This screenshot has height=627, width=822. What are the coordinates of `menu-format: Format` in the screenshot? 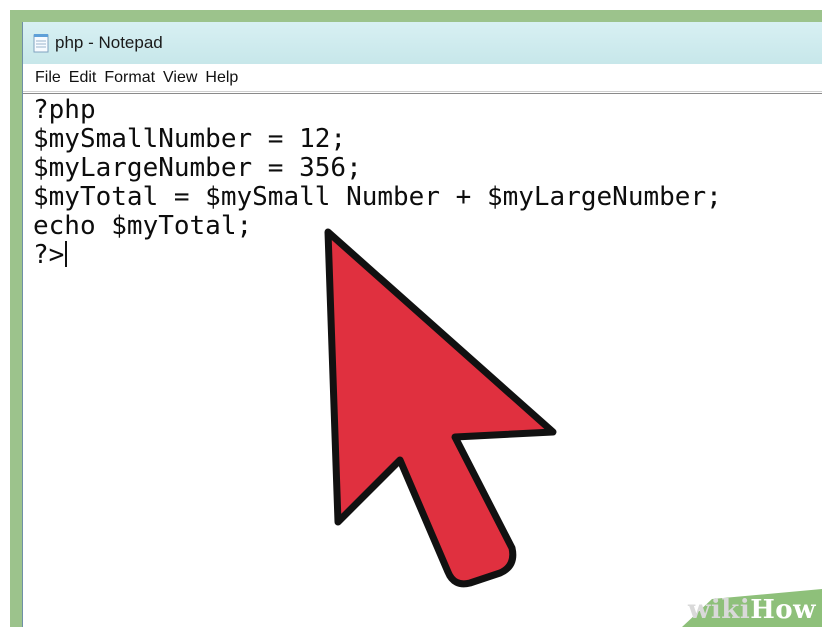 It's located at (131, 78).